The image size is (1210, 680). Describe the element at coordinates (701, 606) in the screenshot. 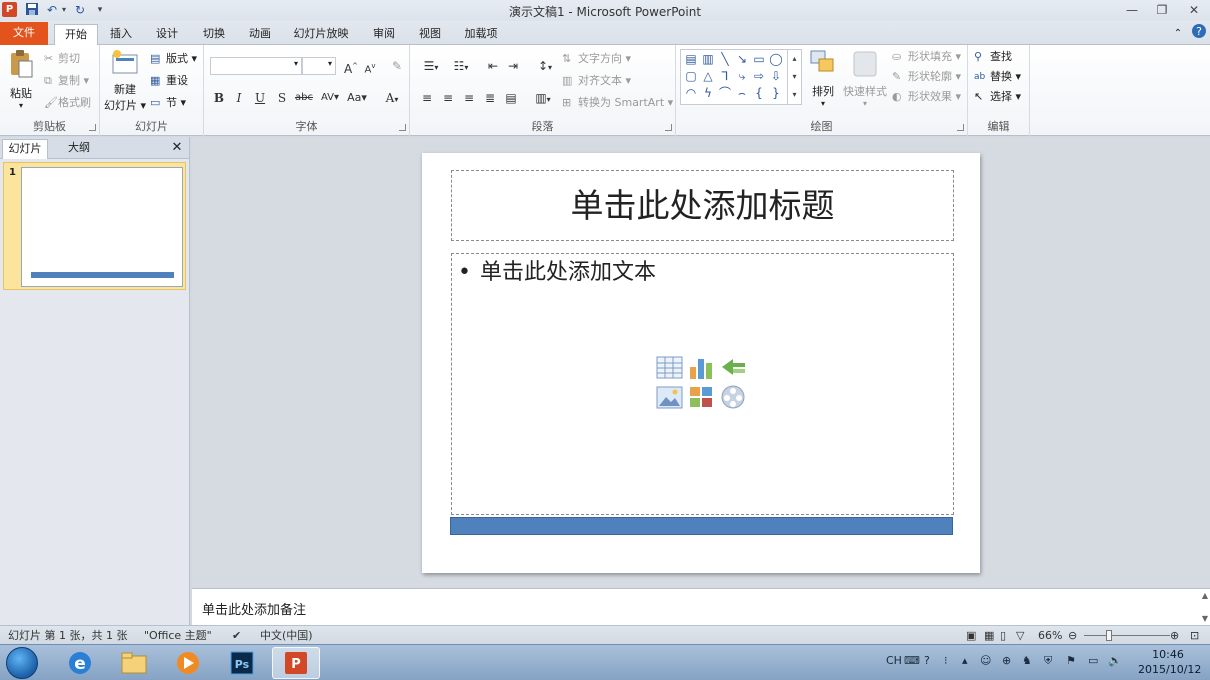

I see `notes-pane: 单击此处添加备注 ▲ ▼` at that location.